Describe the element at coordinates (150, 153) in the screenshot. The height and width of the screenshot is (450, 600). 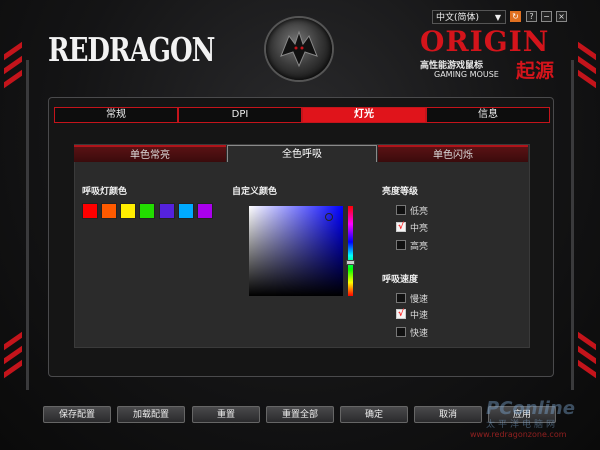
I see `subtab-static: 单色常亮` at that location.